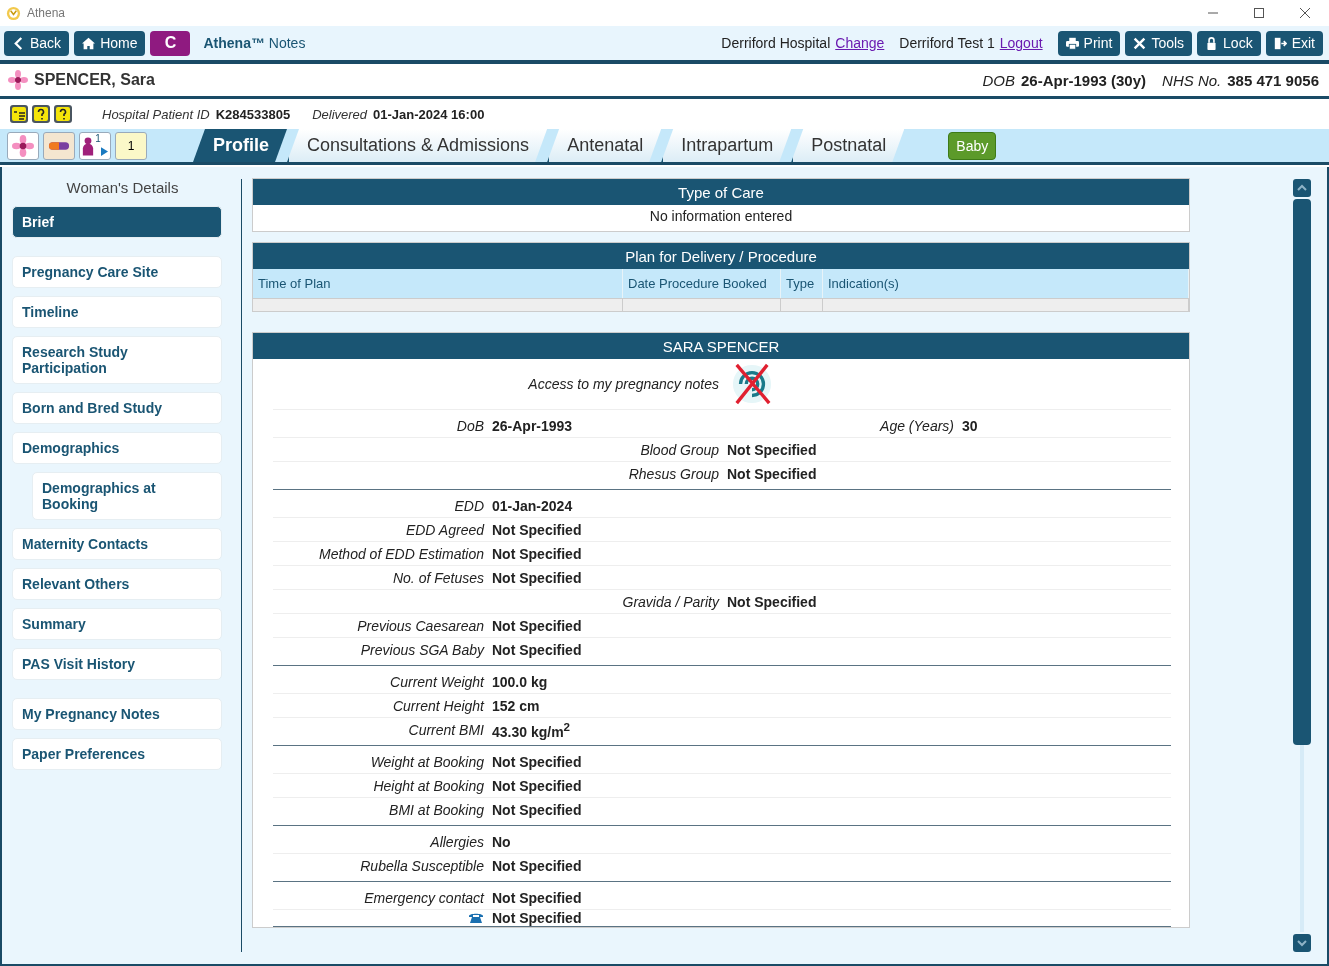  What do you see at coordinates (776, 43) in the screenshot?
I see `hospital-name: Derriford Hospital` at bounding box center [776, 43].